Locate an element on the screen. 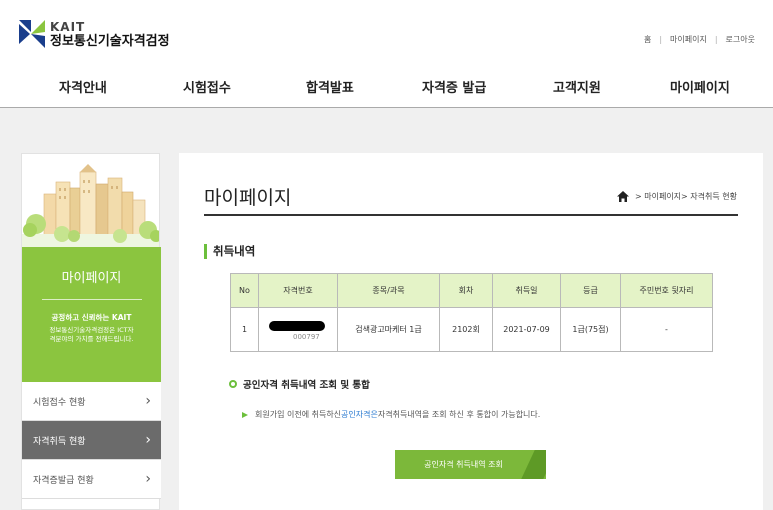 This screenshot has width=773, height=510. home-icon is located at coordinates (622, 196).